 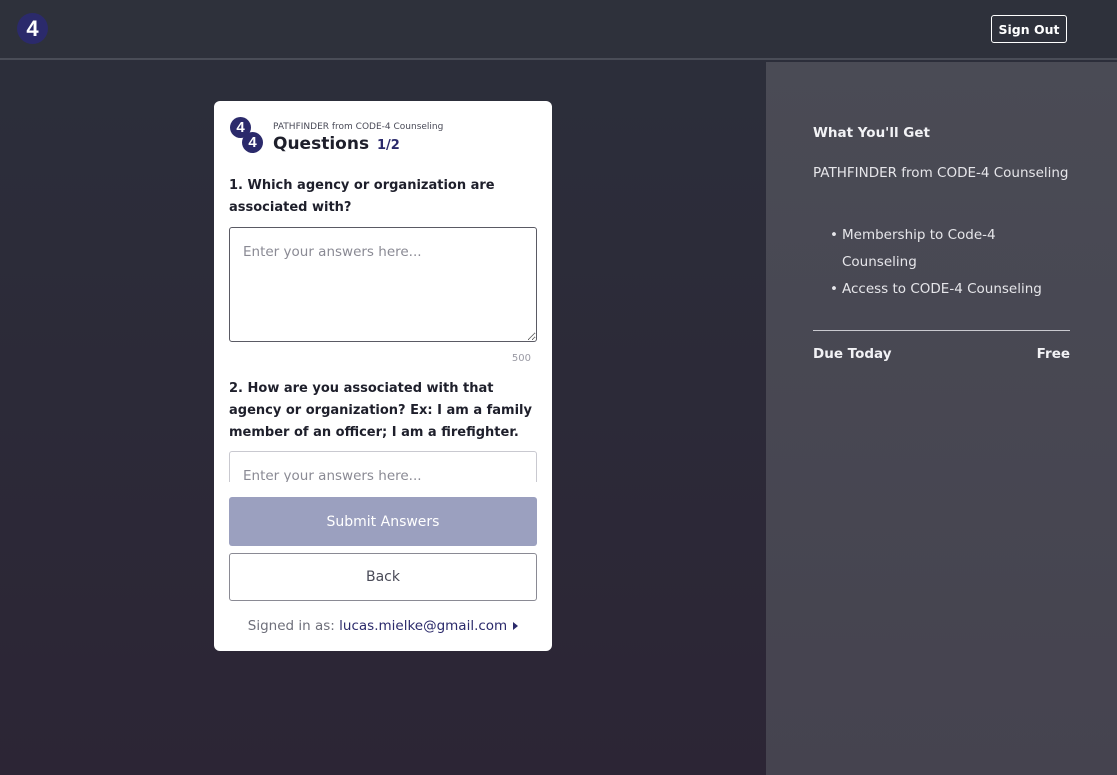 What do you see at coordinates (871, 133) in the screenshot?
I see `summary-title: What You'll Get` at bounding box center [871, 133].